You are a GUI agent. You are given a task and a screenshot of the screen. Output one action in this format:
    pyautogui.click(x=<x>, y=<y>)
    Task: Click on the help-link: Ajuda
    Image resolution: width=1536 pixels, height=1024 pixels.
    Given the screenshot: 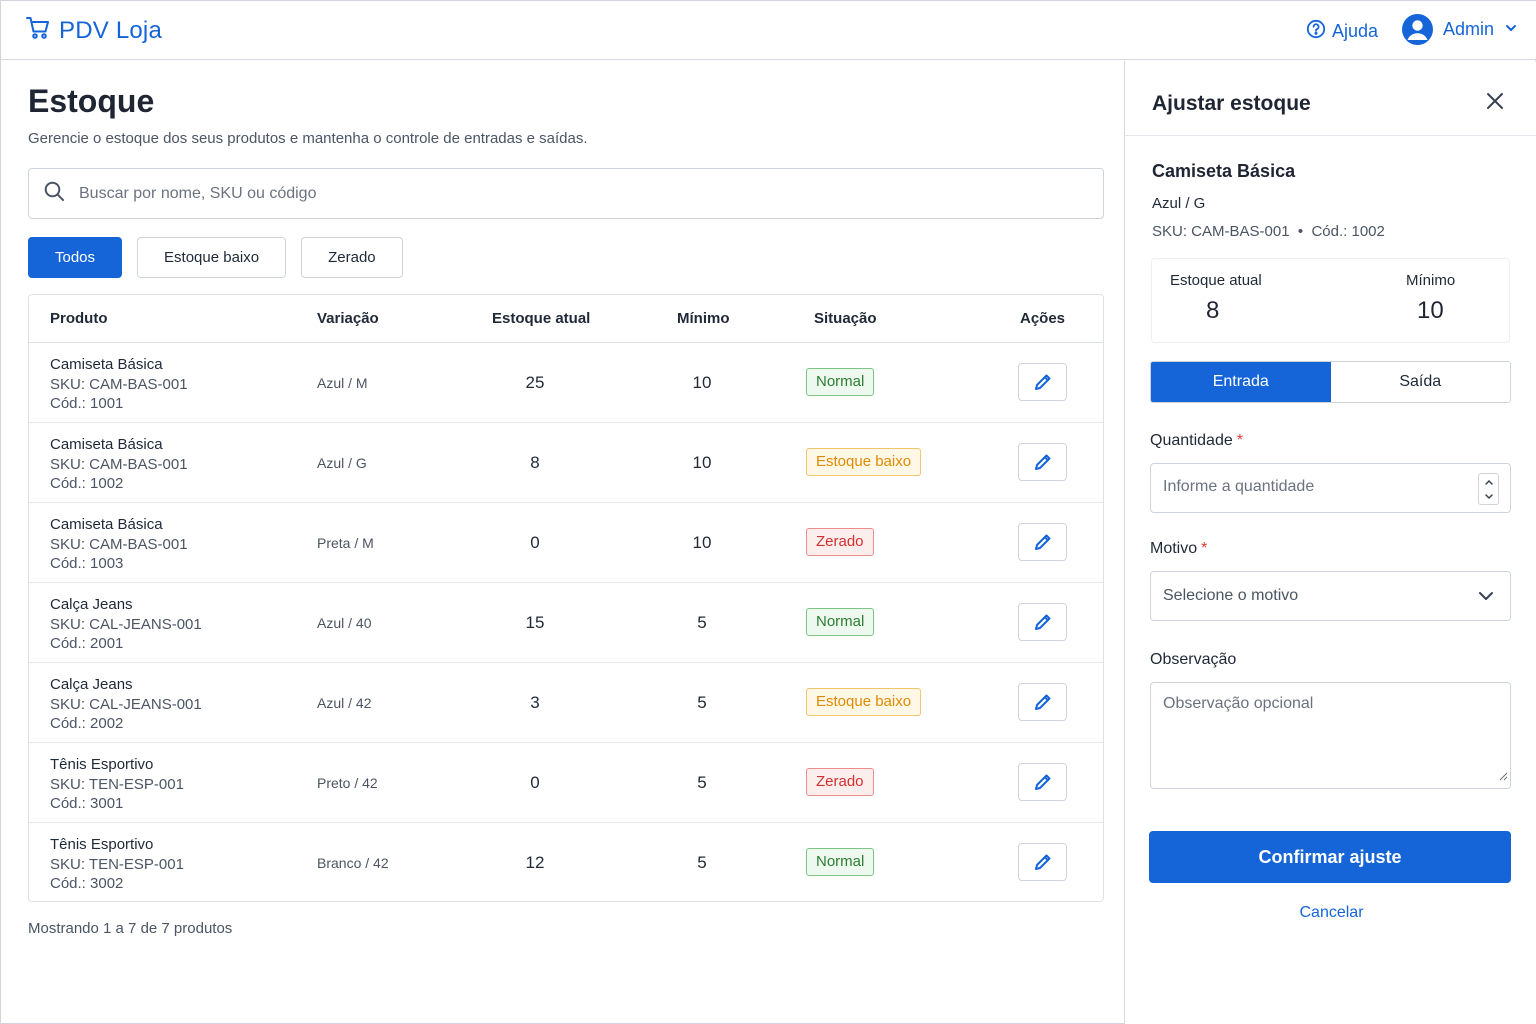 What is the action you would take?
    pyautogui.click(x=1342, y=31)
    